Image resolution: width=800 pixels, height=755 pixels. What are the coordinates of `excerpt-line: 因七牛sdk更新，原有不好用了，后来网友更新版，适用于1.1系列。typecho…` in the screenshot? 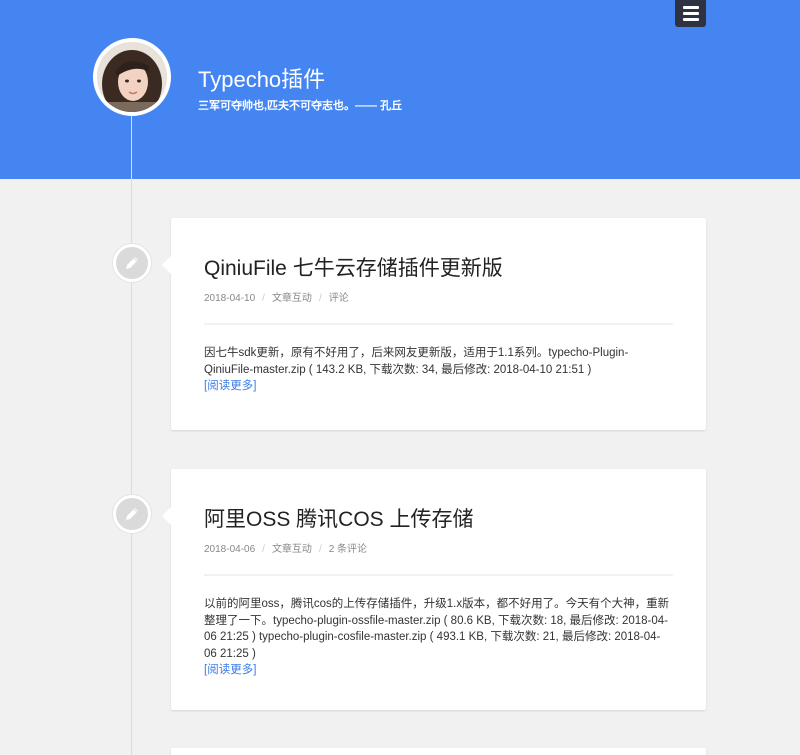 It's located at (416, 353).